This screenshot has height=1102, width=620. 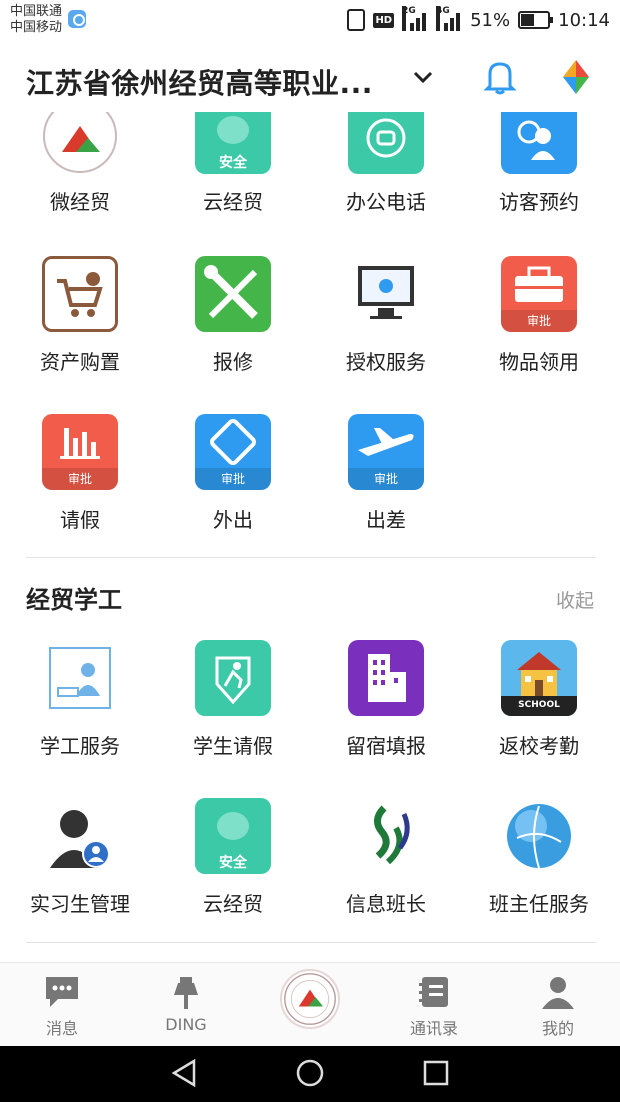 I want to click on app-leave: 审批 请假, so click(x=80, y=479).